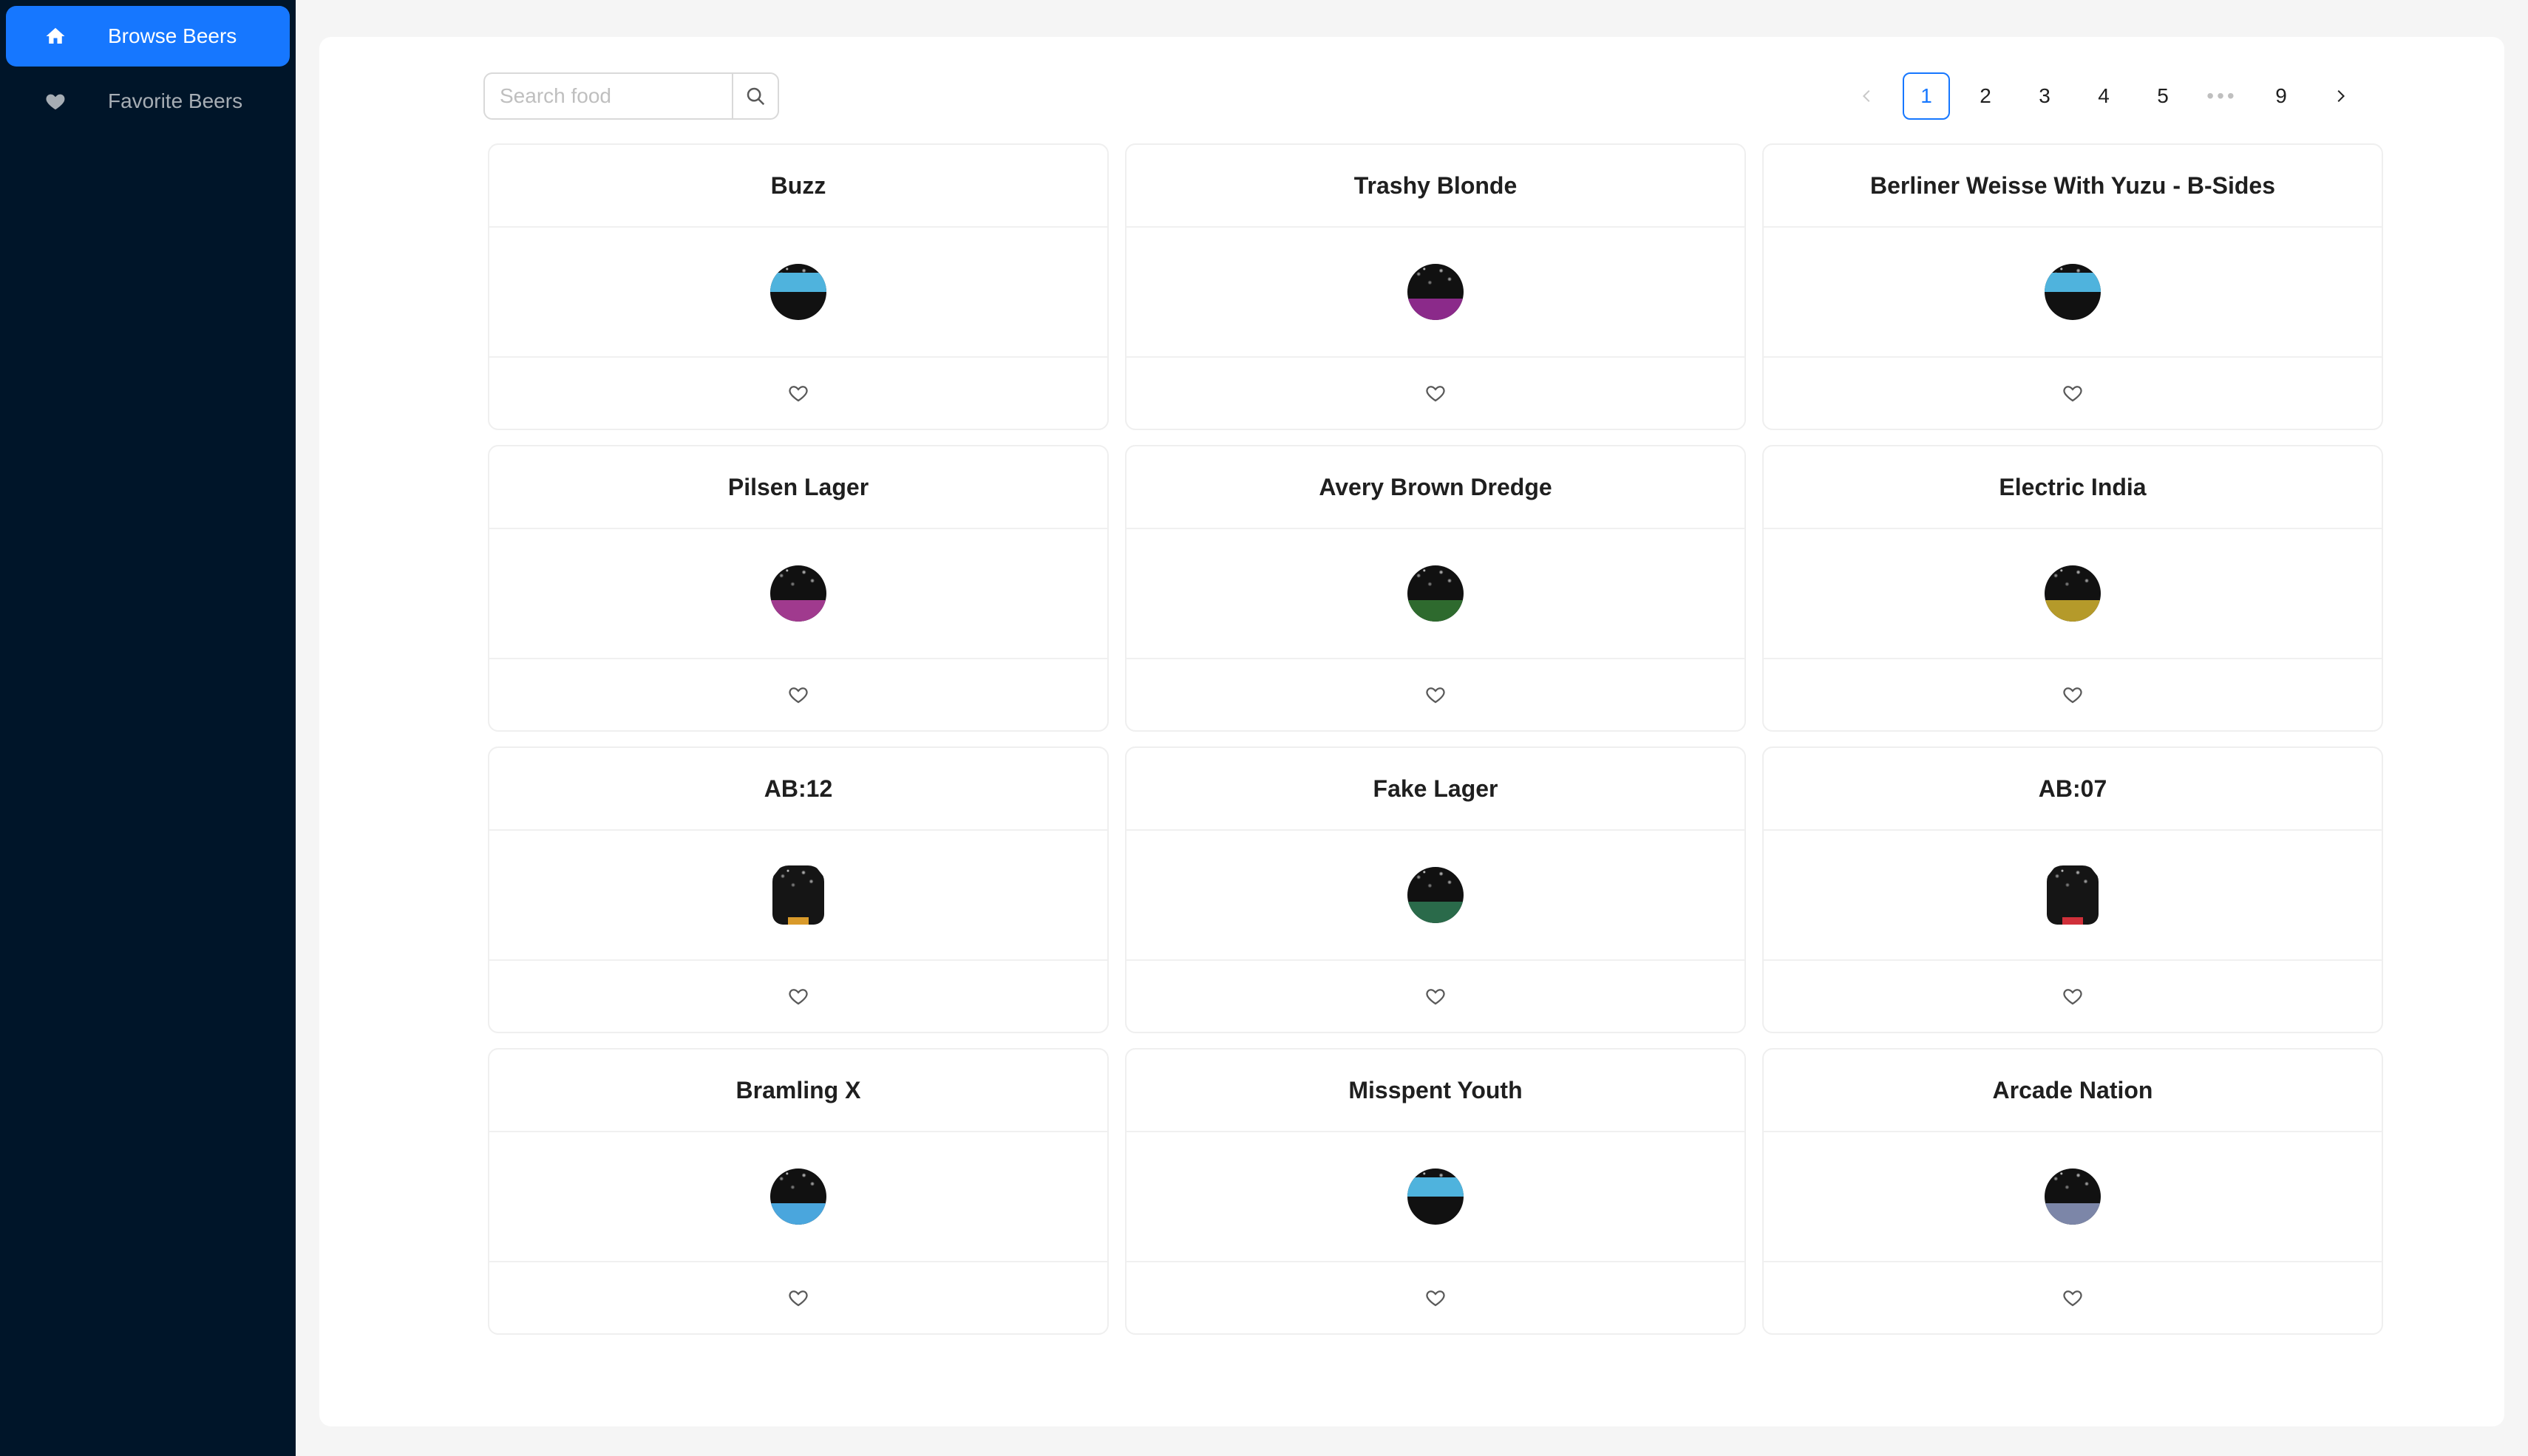 The image size is (2528, 1456). I want to click on beer-card: Pilsen Lager, so click(799, 588).